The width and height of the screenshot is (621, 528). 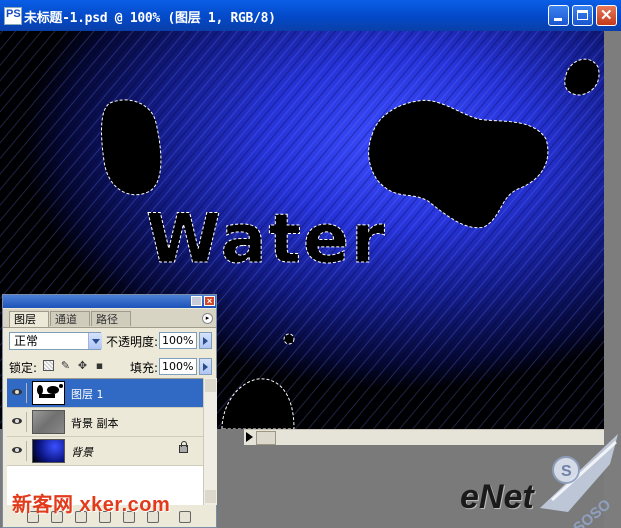 What do you see at coordinates (497, 497) in the screenshot?
I see `watermark-enet-logo: eNet` at bounding box center [497, 497].